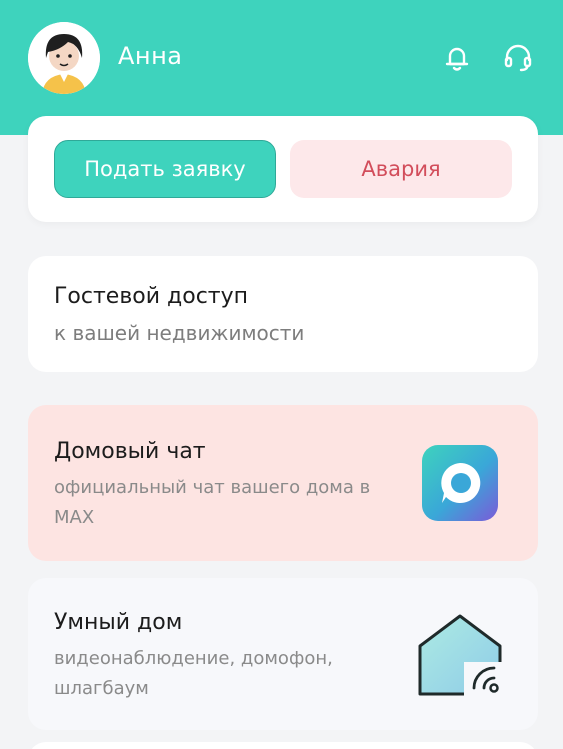  What do you see at coordinates (283, 314) in the screenshot?
I see `guest-access-card: Гостевой доступ к вашей недвижимости` at bounding box center [283, 314].